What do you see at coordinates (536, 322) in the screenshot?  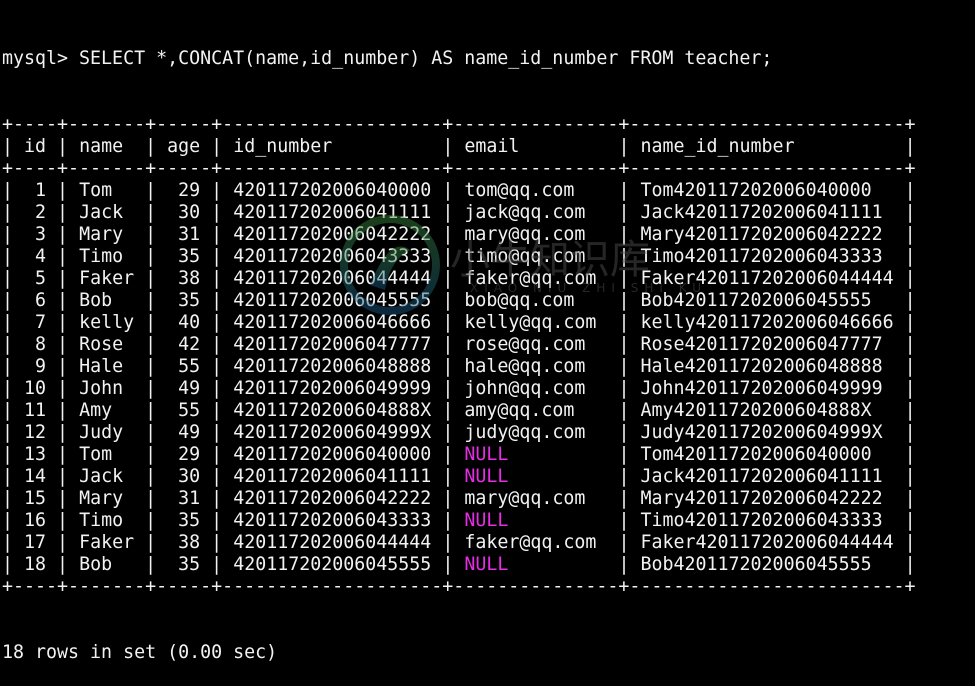 I see `cell-email: kelly@qq.com` at bounding box center [536, 322].